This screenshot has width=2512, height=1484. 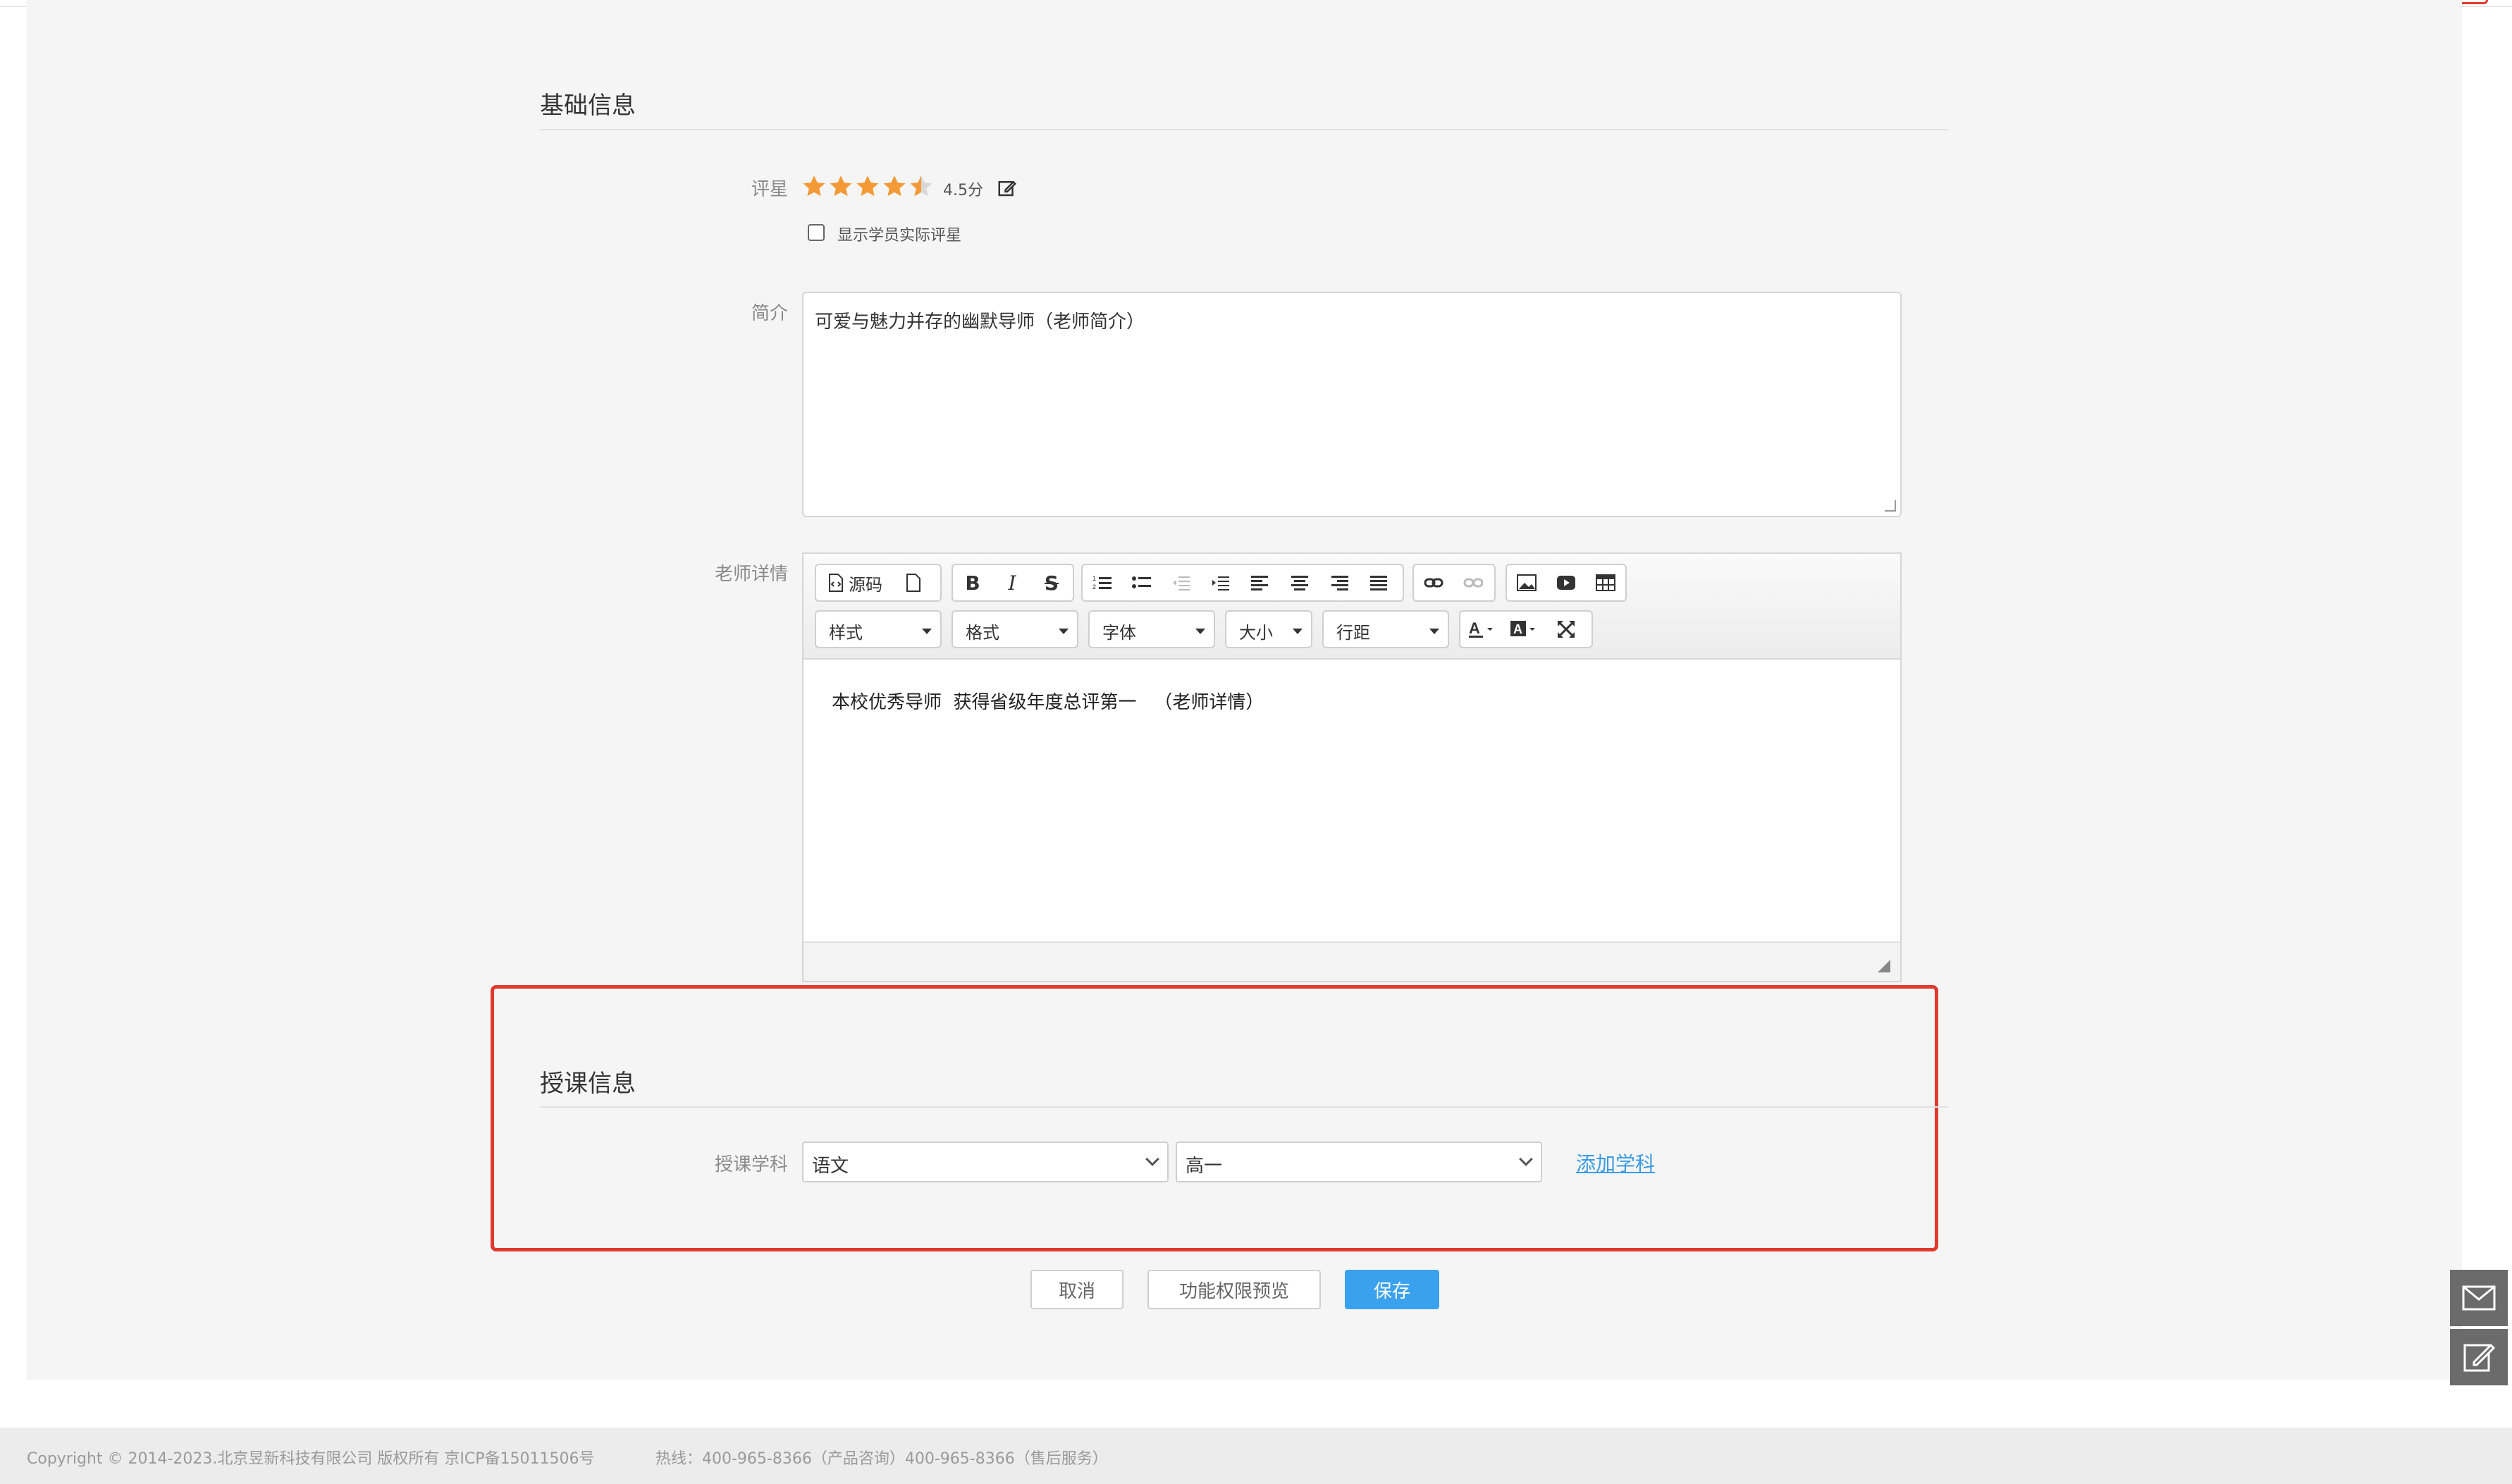 I want to click on strikethrough-icon: S, so click(x=1051, y=583).